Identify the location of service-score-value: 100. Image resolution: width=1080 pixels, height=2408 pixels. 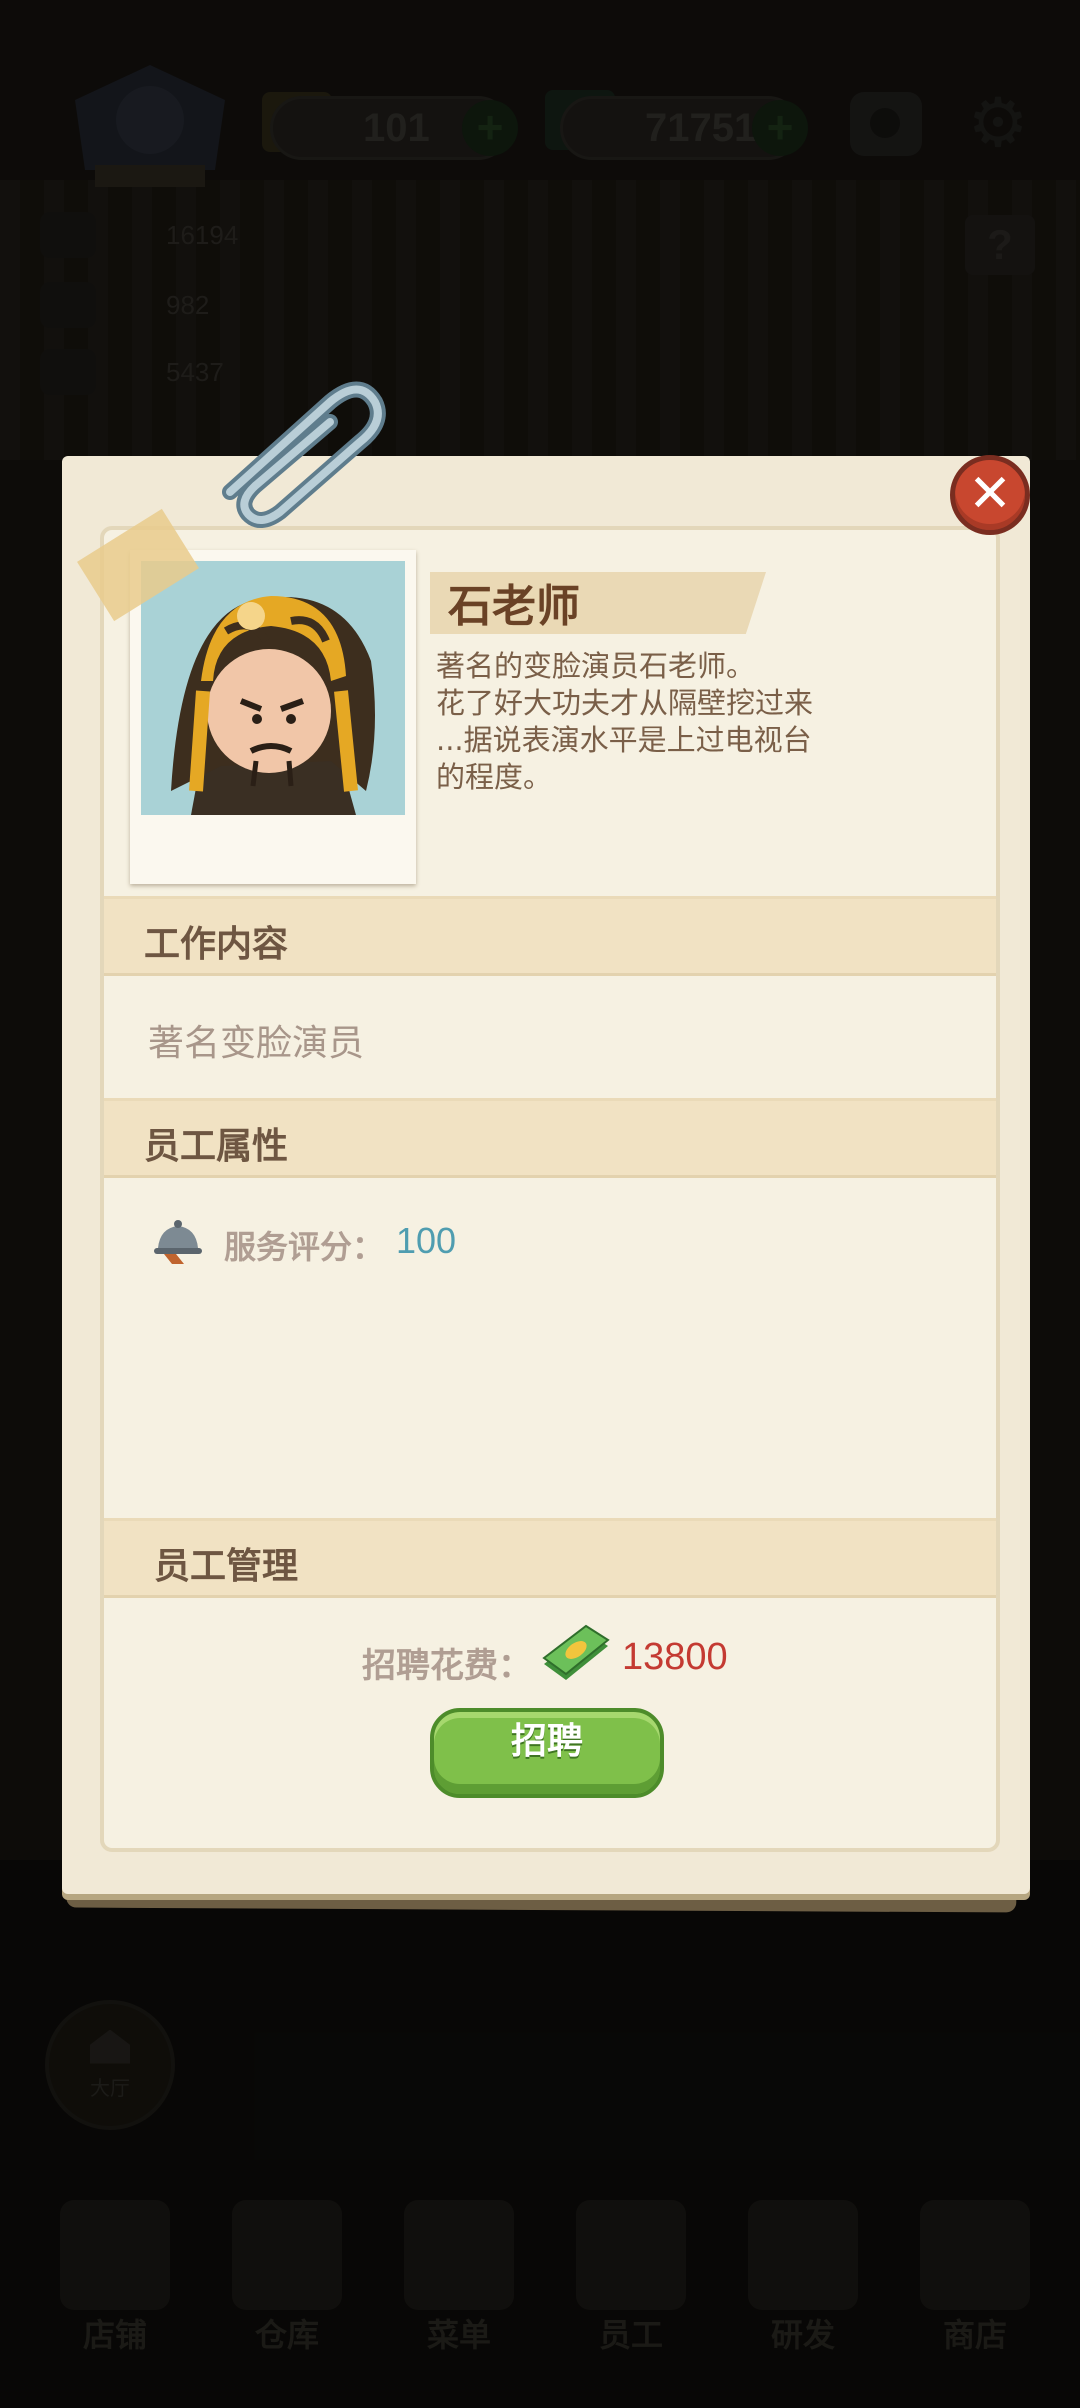
(426, 1240).